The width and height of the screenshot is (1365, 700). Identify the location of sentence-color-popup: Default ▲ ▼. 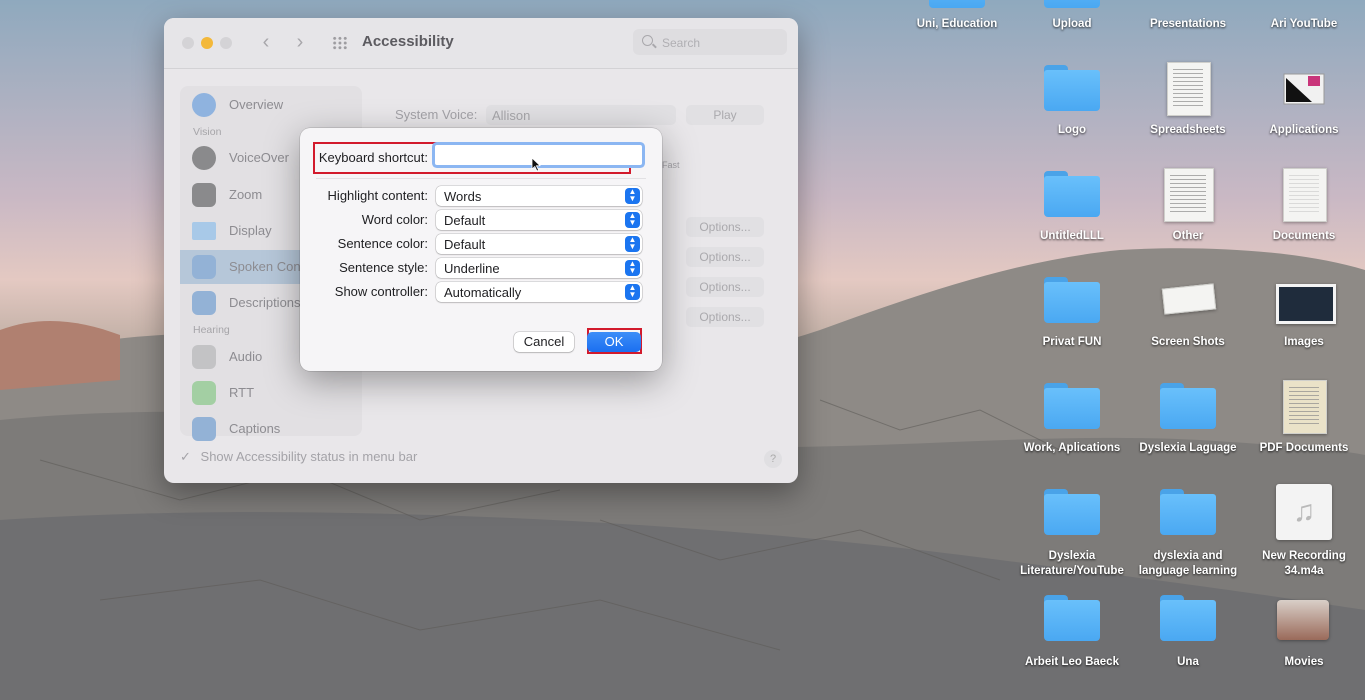
(539, 244).